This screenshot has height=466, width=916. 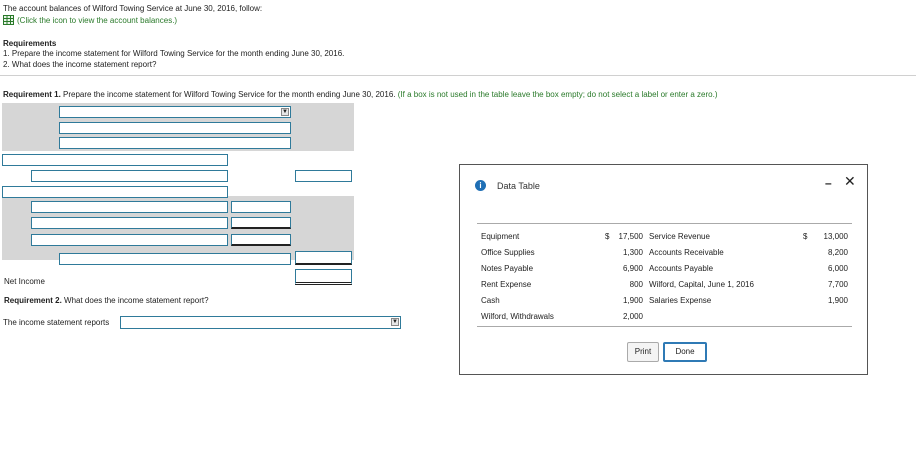 I want to click on table-cell-left-val: 800, so click(x=636, y=284).